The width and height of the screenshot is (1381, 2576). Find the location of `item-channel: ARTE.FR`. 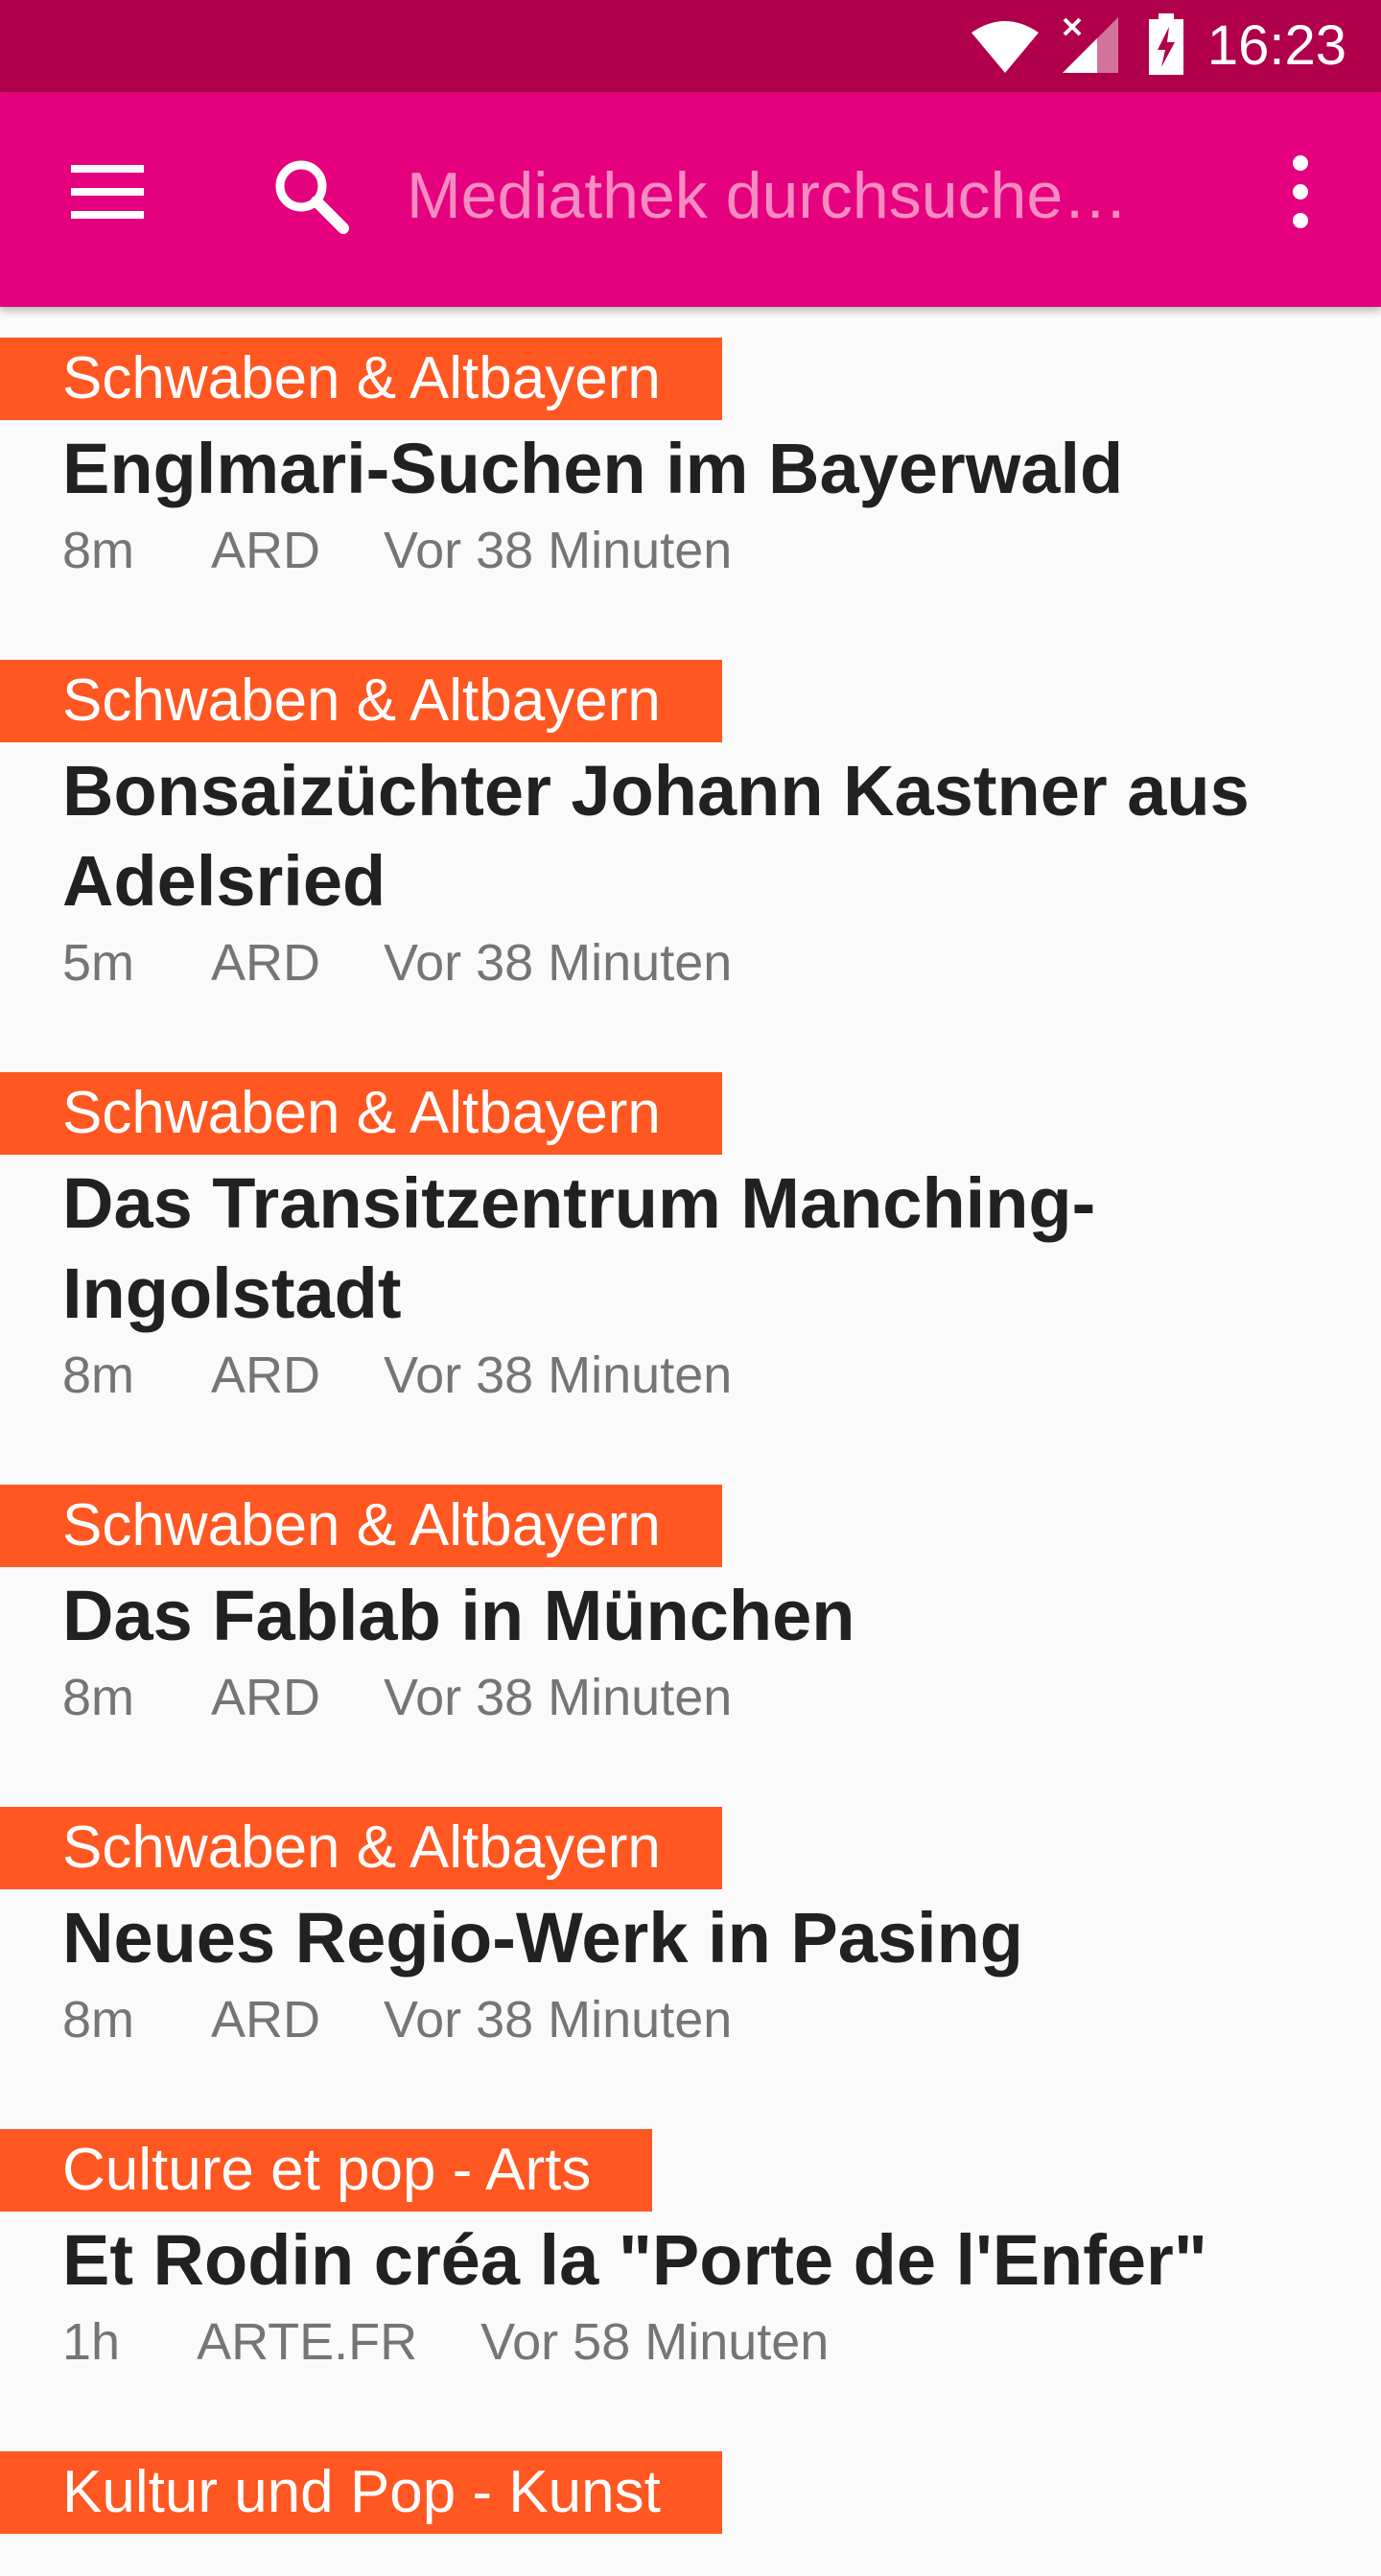

item-channel: ARTE.FR is located at coordinates (308, 2342).